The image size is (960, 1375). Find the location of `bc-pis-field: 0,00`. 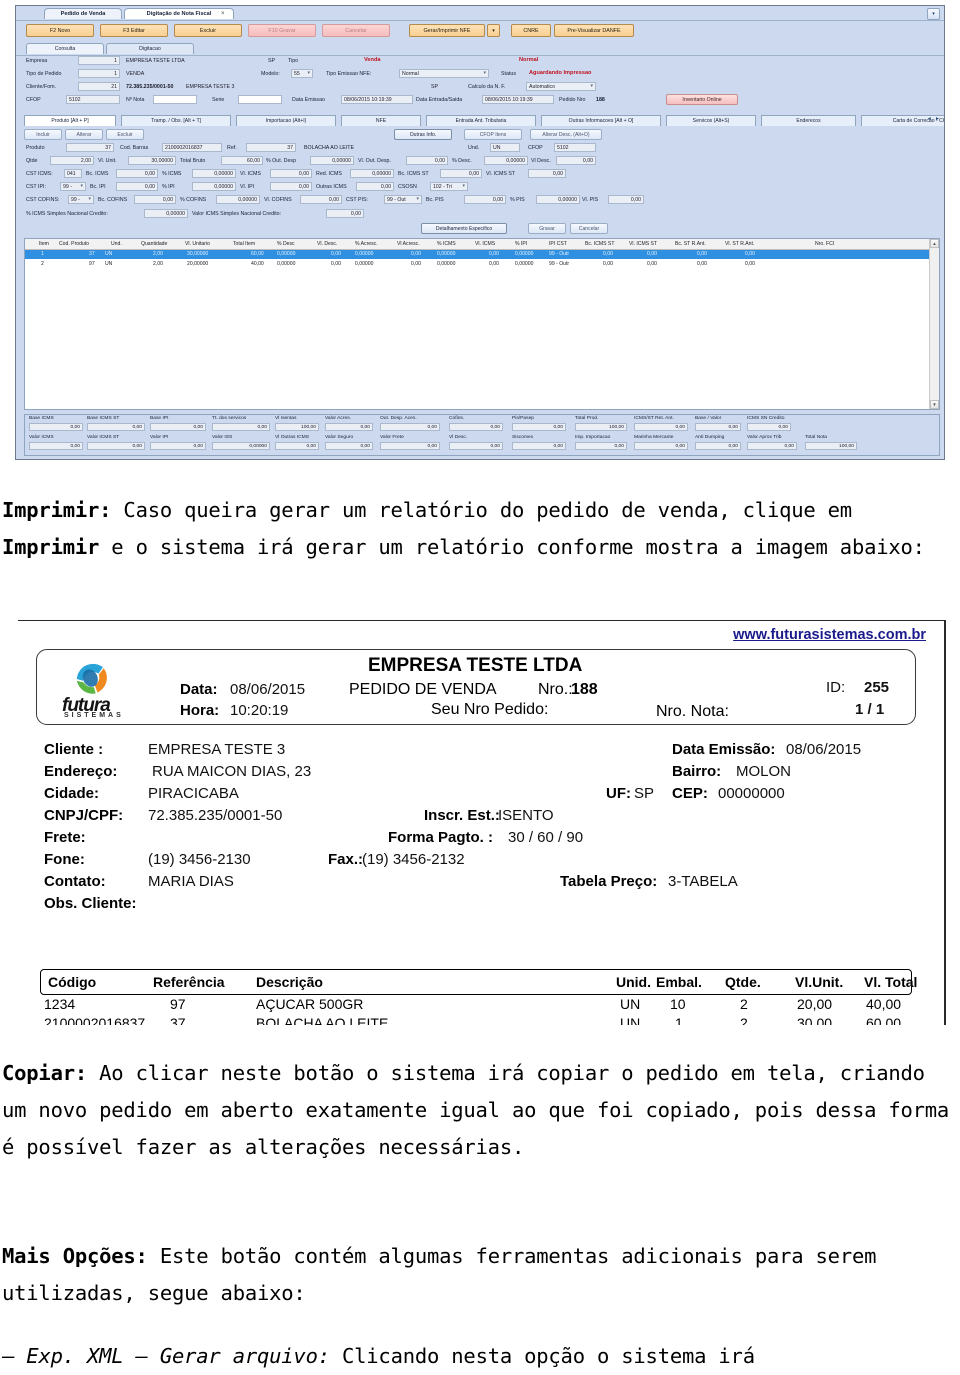

bc-pis-field: 0,00 is located at coordinates (485, 199).